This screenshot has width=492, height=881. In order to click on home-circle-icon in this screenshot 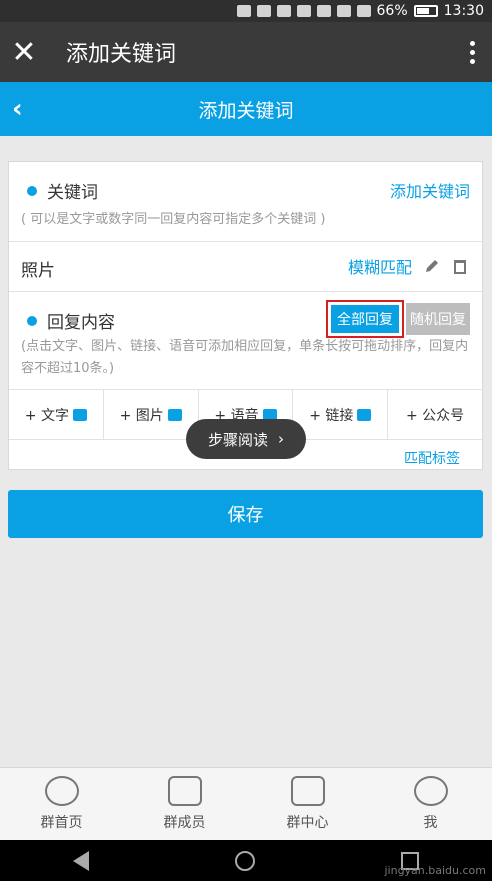, I will do `click(245, 860)`.